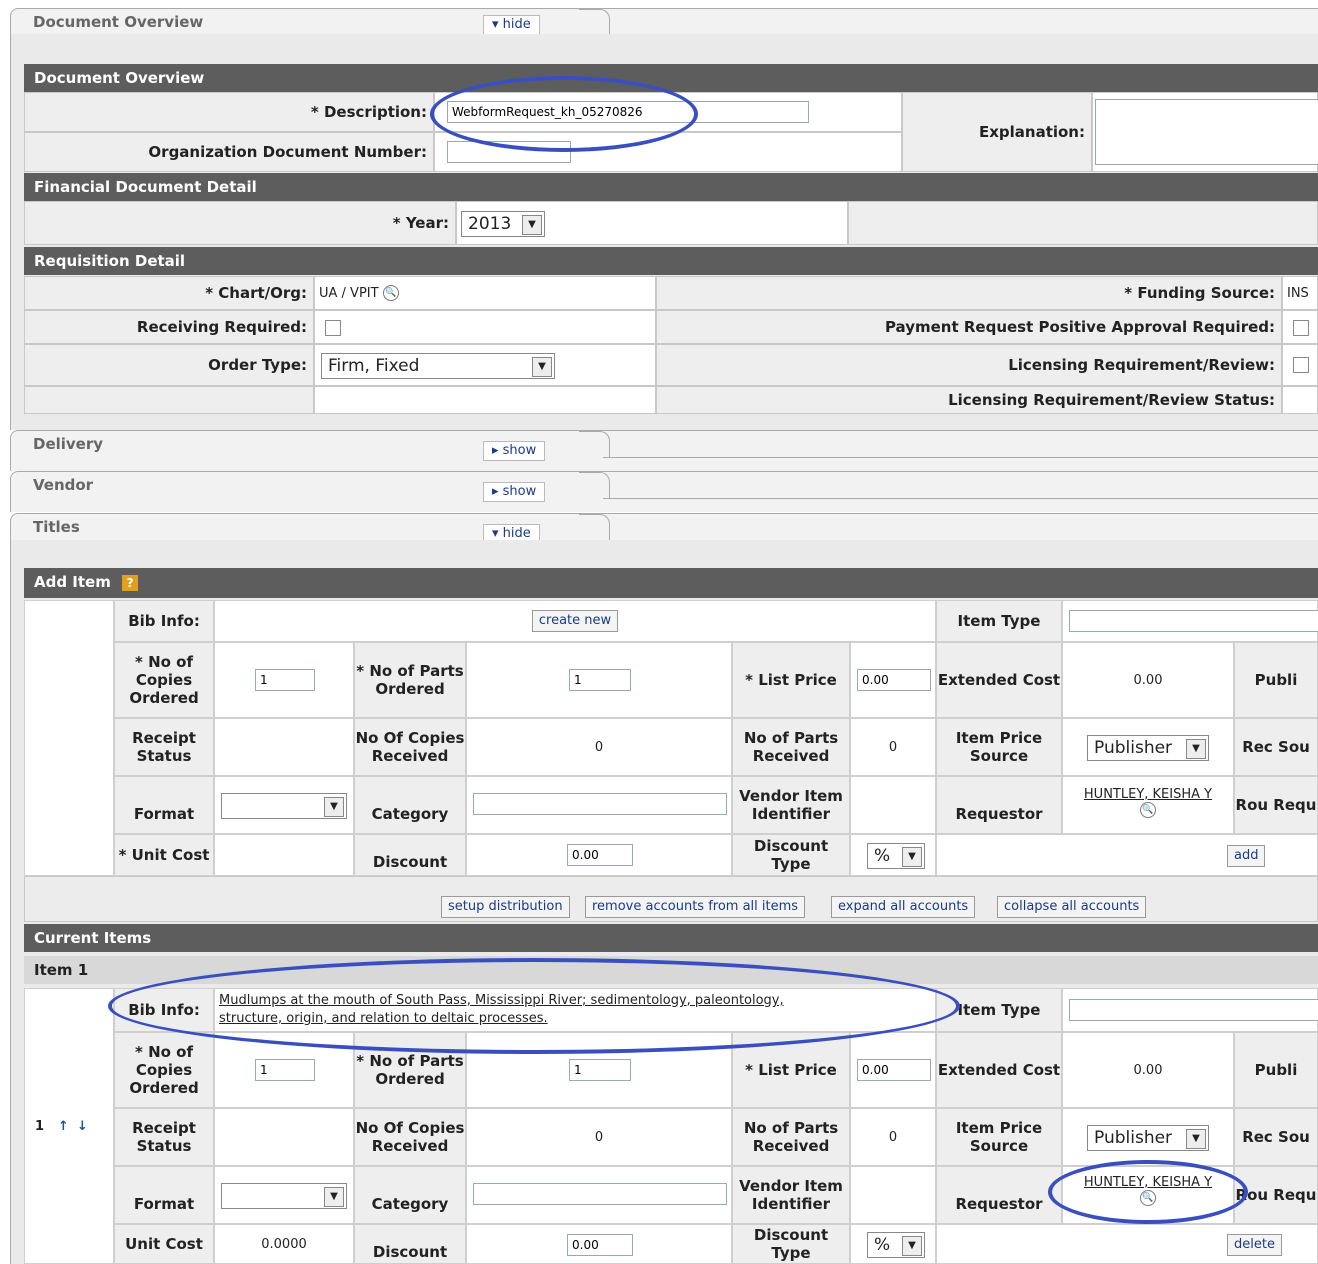  Describe the element at coordinates (575, 621) in the screenshot. I see `create-new-button: create new` at that location.